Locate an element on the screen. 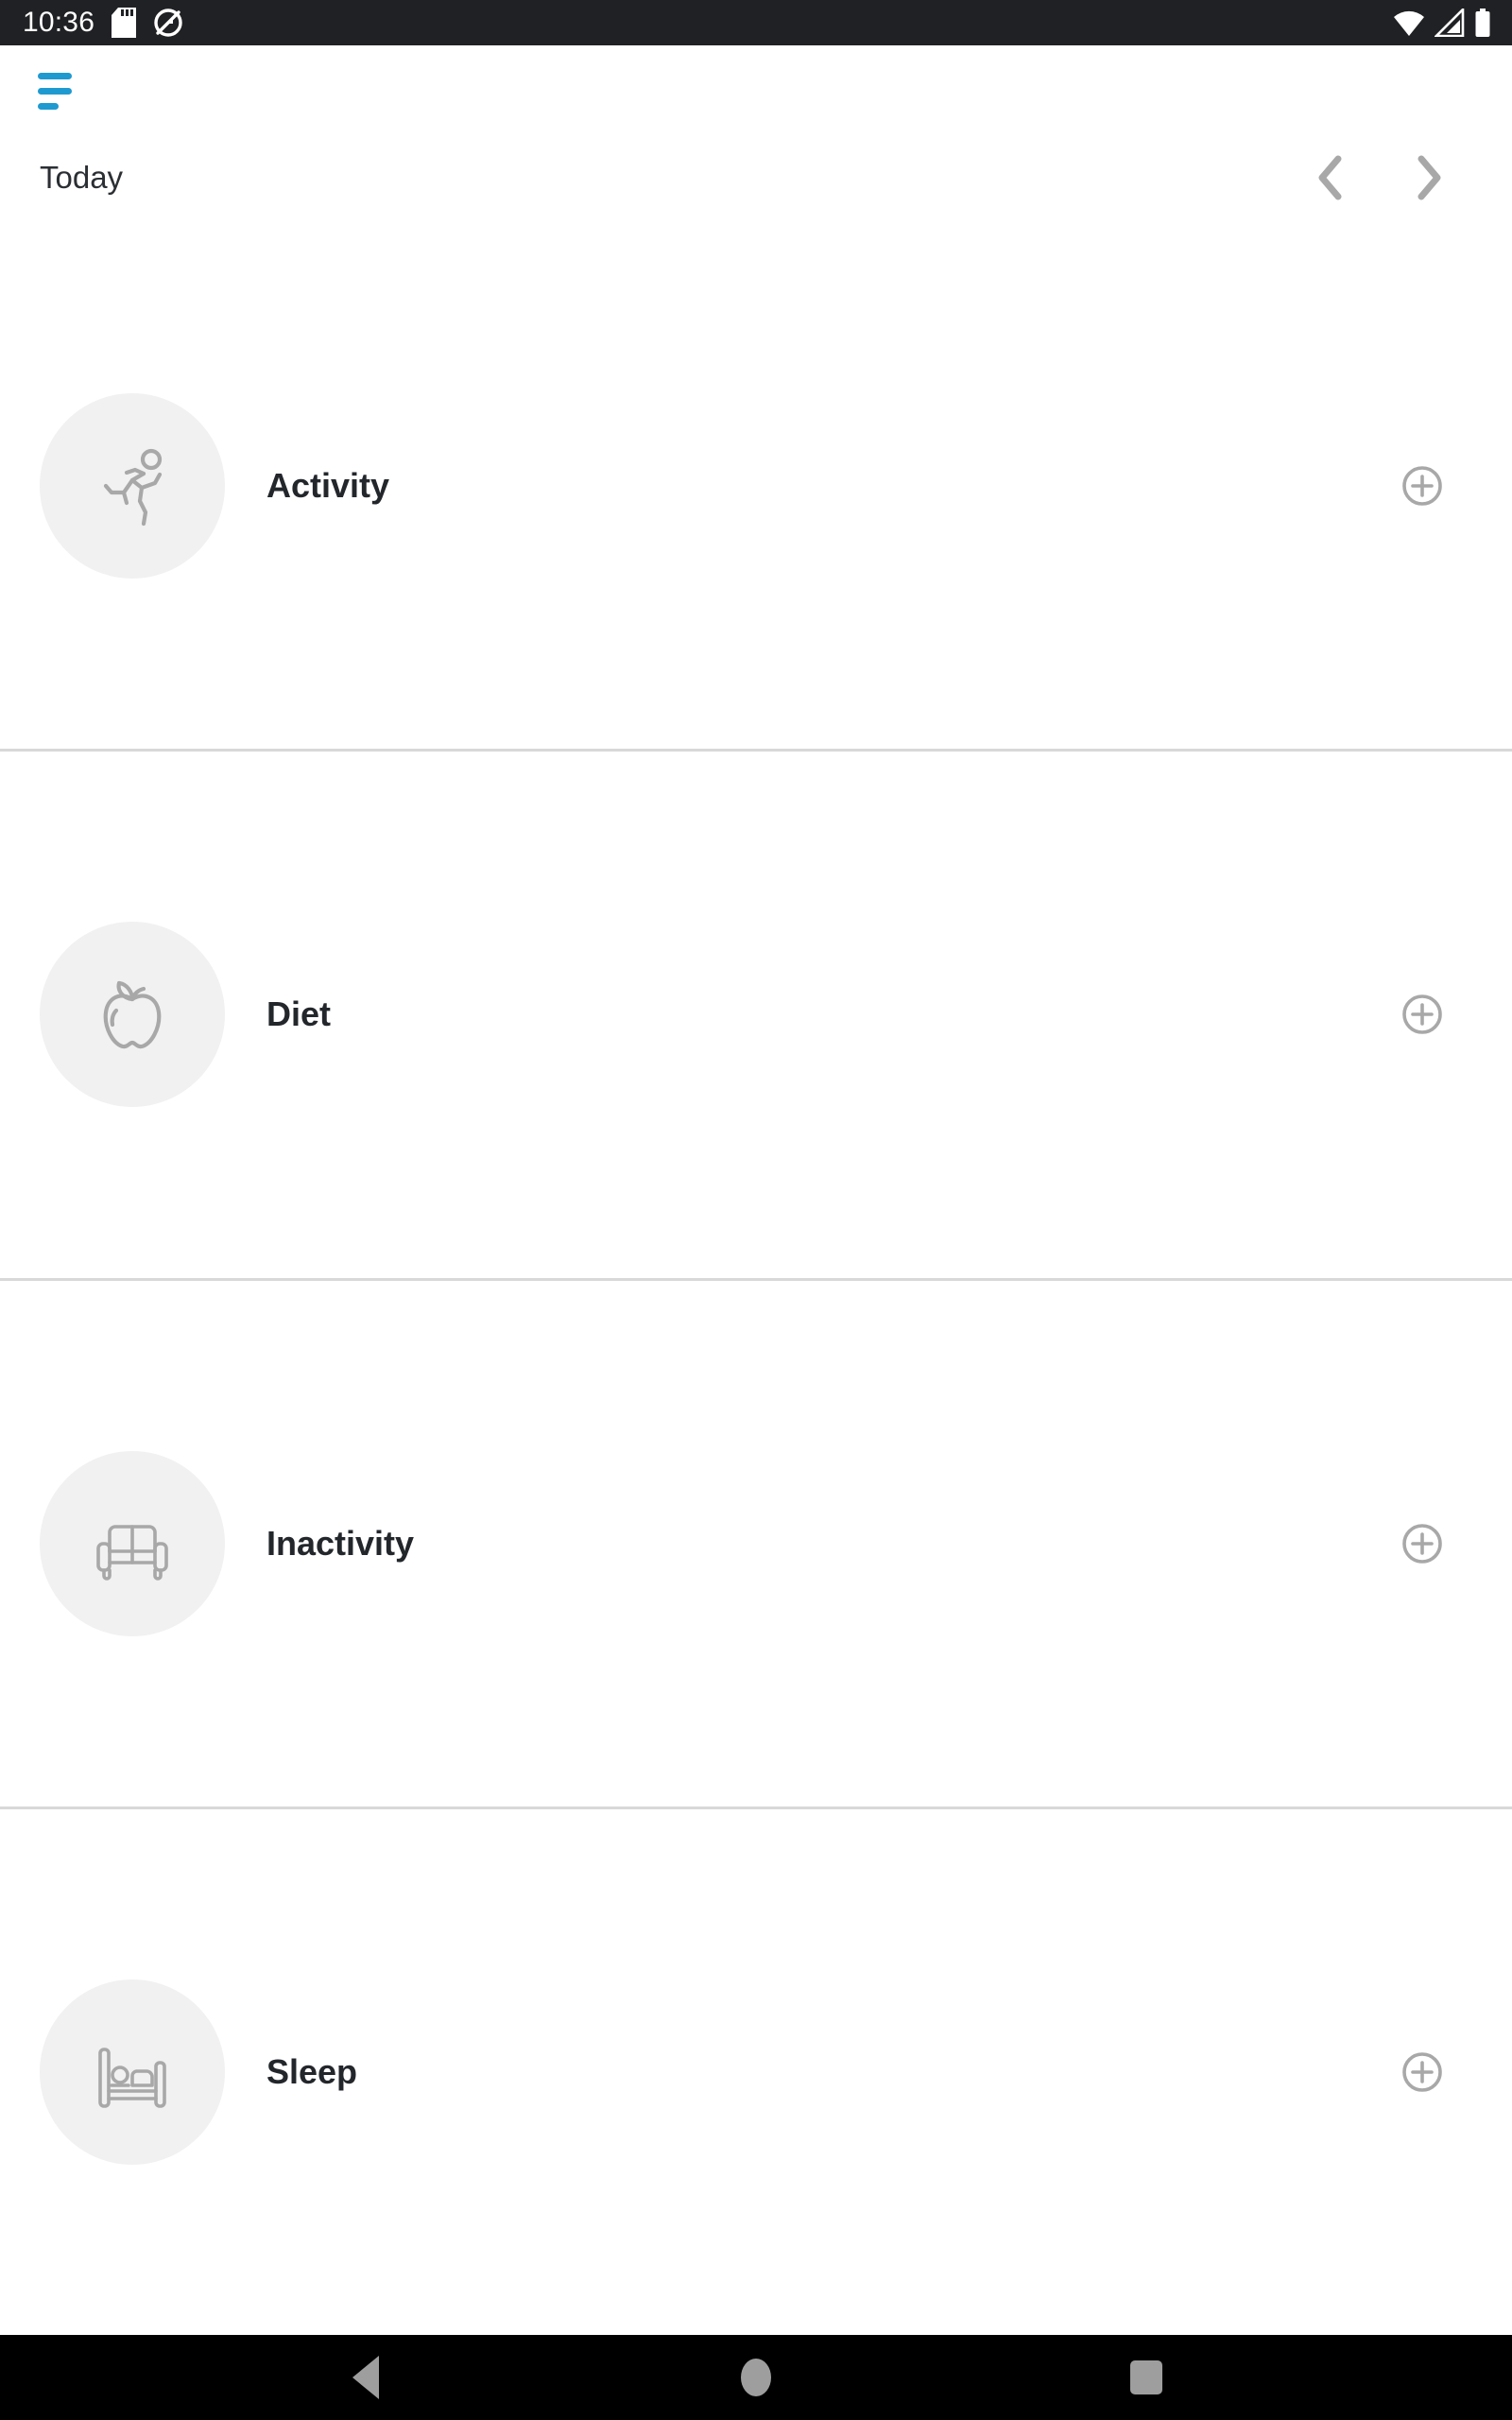 The image size is (1512, 2420). android-navigation-bar is located at coordinates (756, 2377).